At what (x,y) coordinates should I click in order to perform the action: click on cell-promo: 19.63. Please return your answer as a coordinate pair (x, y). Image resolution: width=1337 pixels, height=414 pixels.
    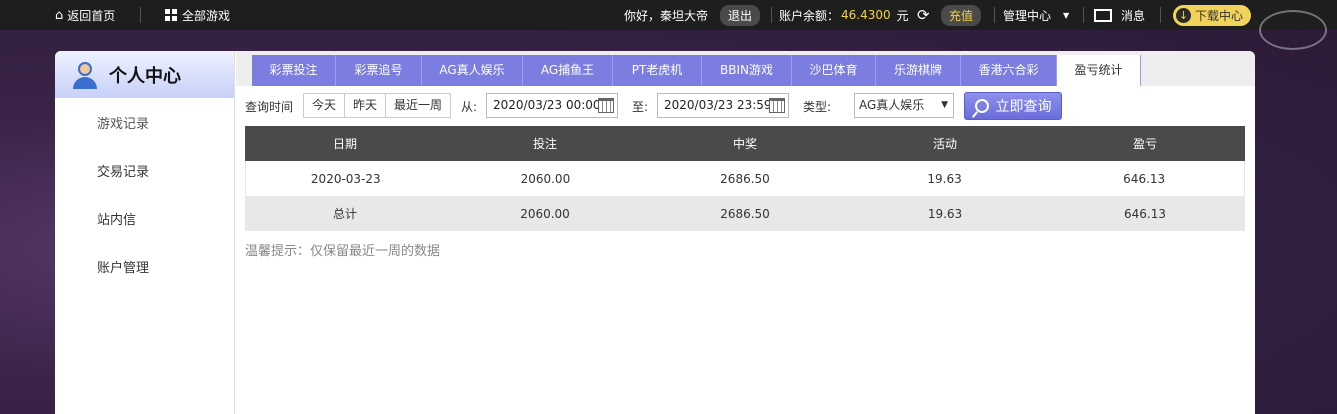
    Looking at the image, I should click on (944, 178).